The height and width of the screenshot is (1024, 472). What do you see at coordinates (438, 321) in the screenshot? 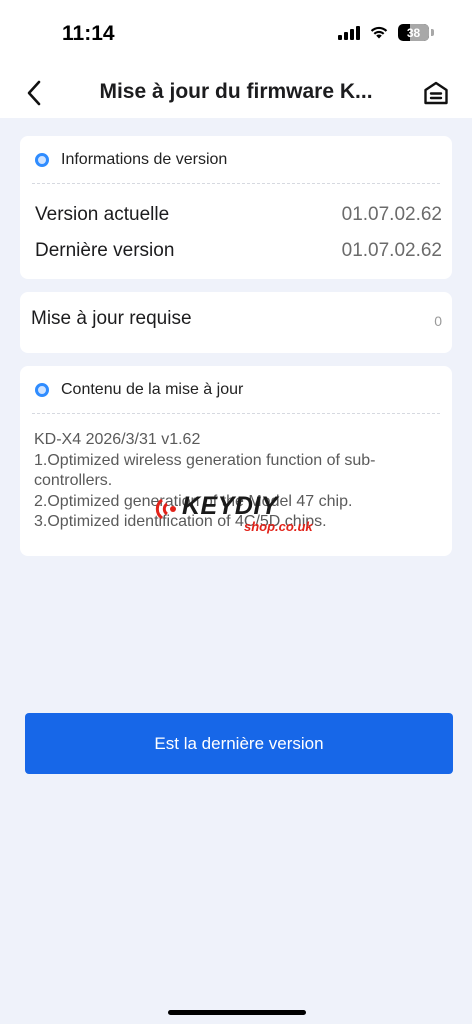
I see `update-required-count: 0` at bounding box center [438, 321].